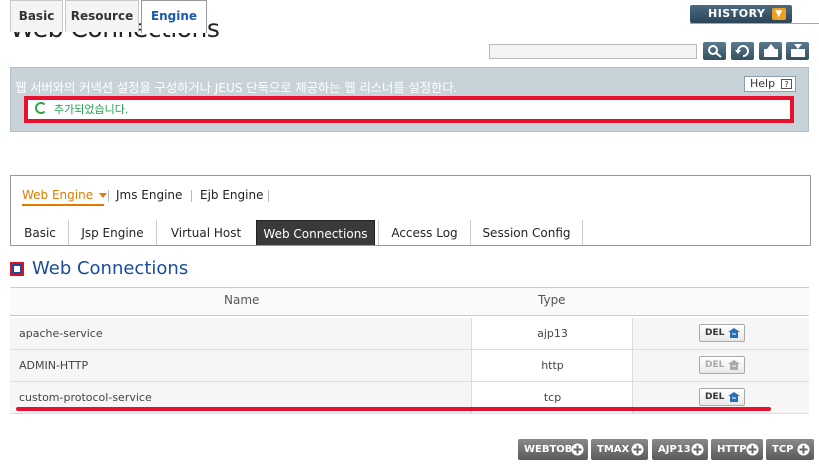 This screenshot has width=819, height=466. What do you see at coordinates (779, 14) in the screenshot?
I see `chevron-down-icon: ▼` at bounding box center [779, 14].